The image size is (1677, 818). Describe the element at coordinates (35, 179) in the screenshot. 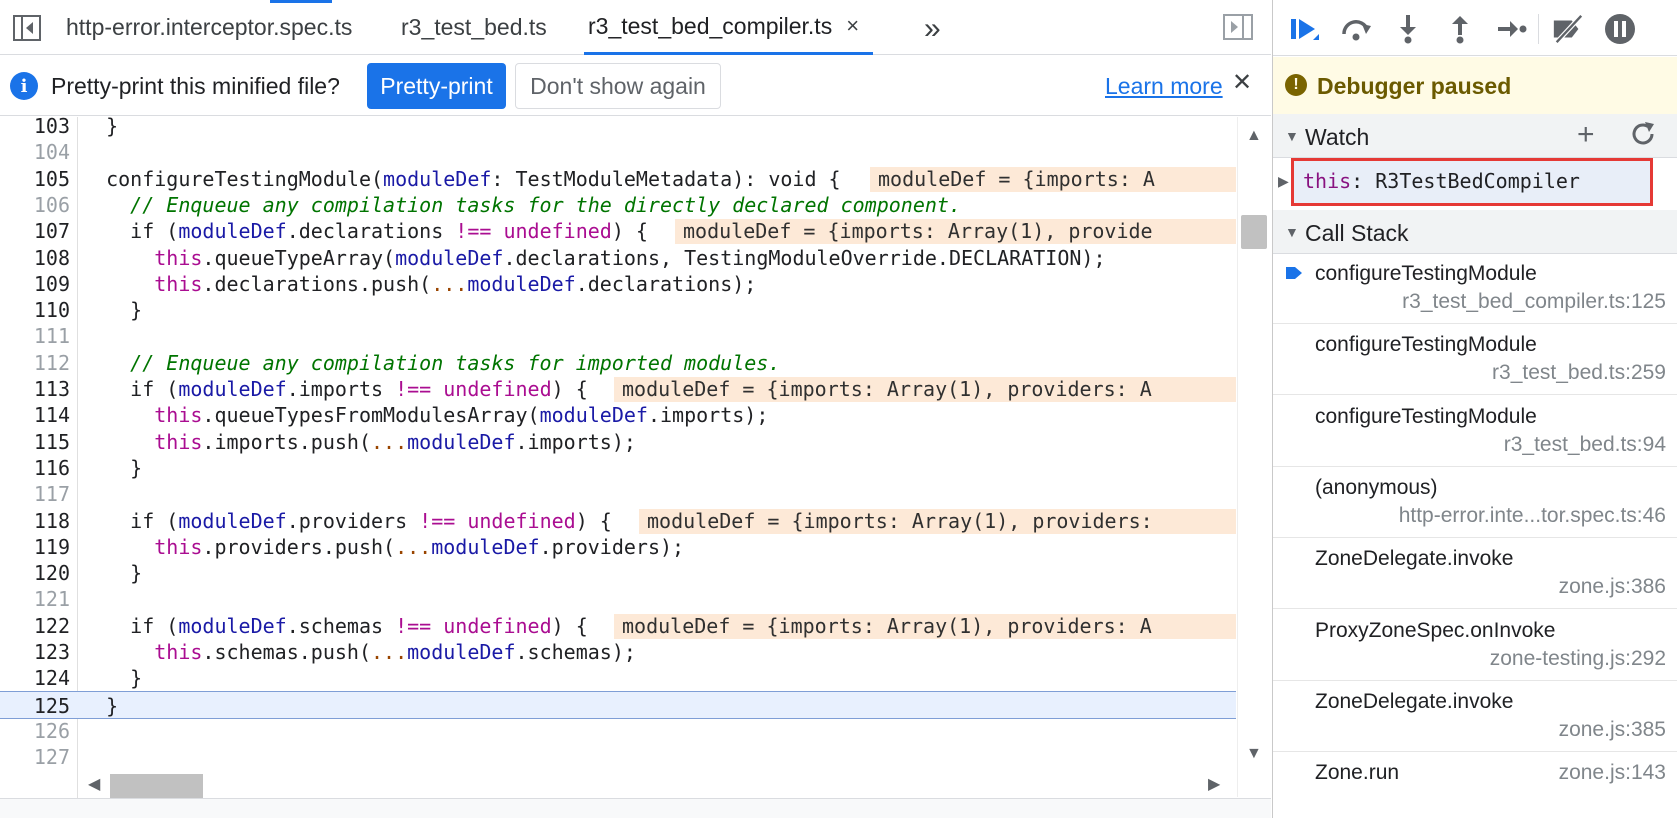

I see `line-number: 105` at that location.